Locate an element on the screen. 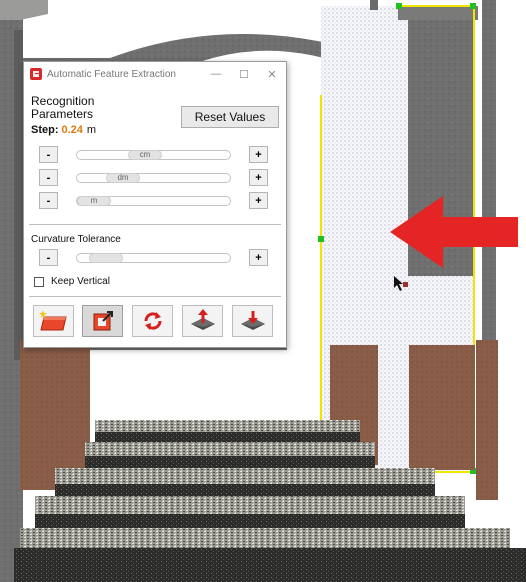  extract-plane-button is located at coordinates (102, 321).